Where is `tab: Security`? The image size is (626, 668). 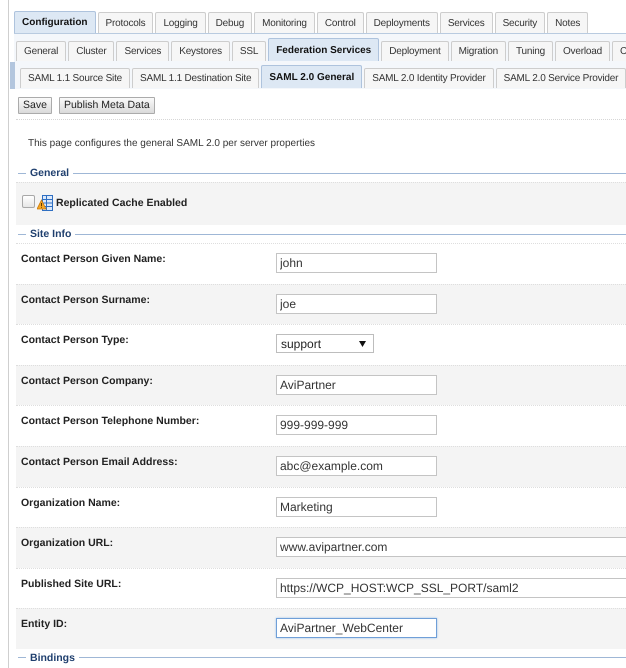
tab: Security is located at coordinates (520, 22).